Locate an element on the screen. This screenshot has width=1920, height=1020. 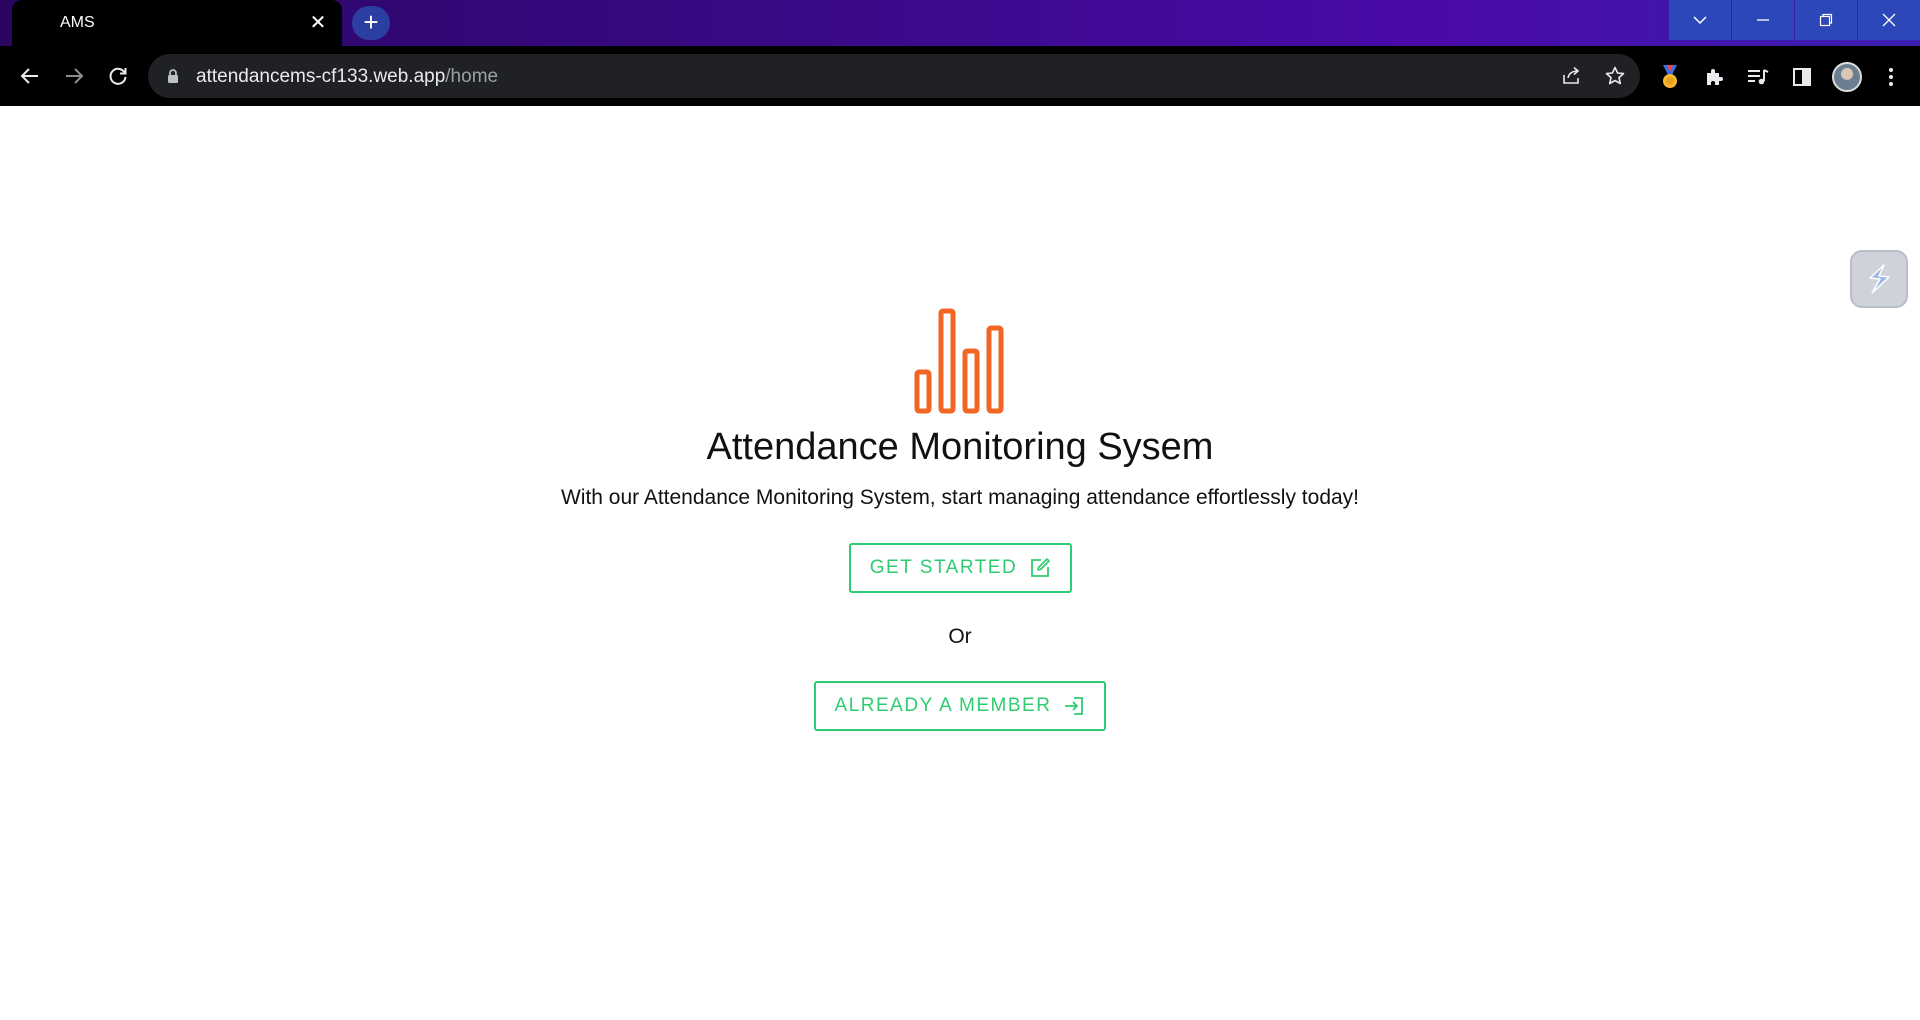
side-panel-button is located at coordinates (1802, 77).